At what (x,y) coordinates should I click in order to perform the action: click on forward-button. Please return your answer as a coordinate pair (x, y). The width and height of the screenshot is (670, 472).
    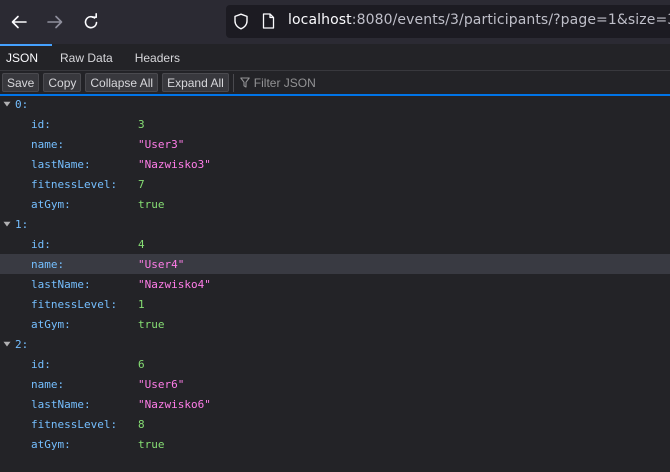
    Looking at the image, I should click on (55, 22).